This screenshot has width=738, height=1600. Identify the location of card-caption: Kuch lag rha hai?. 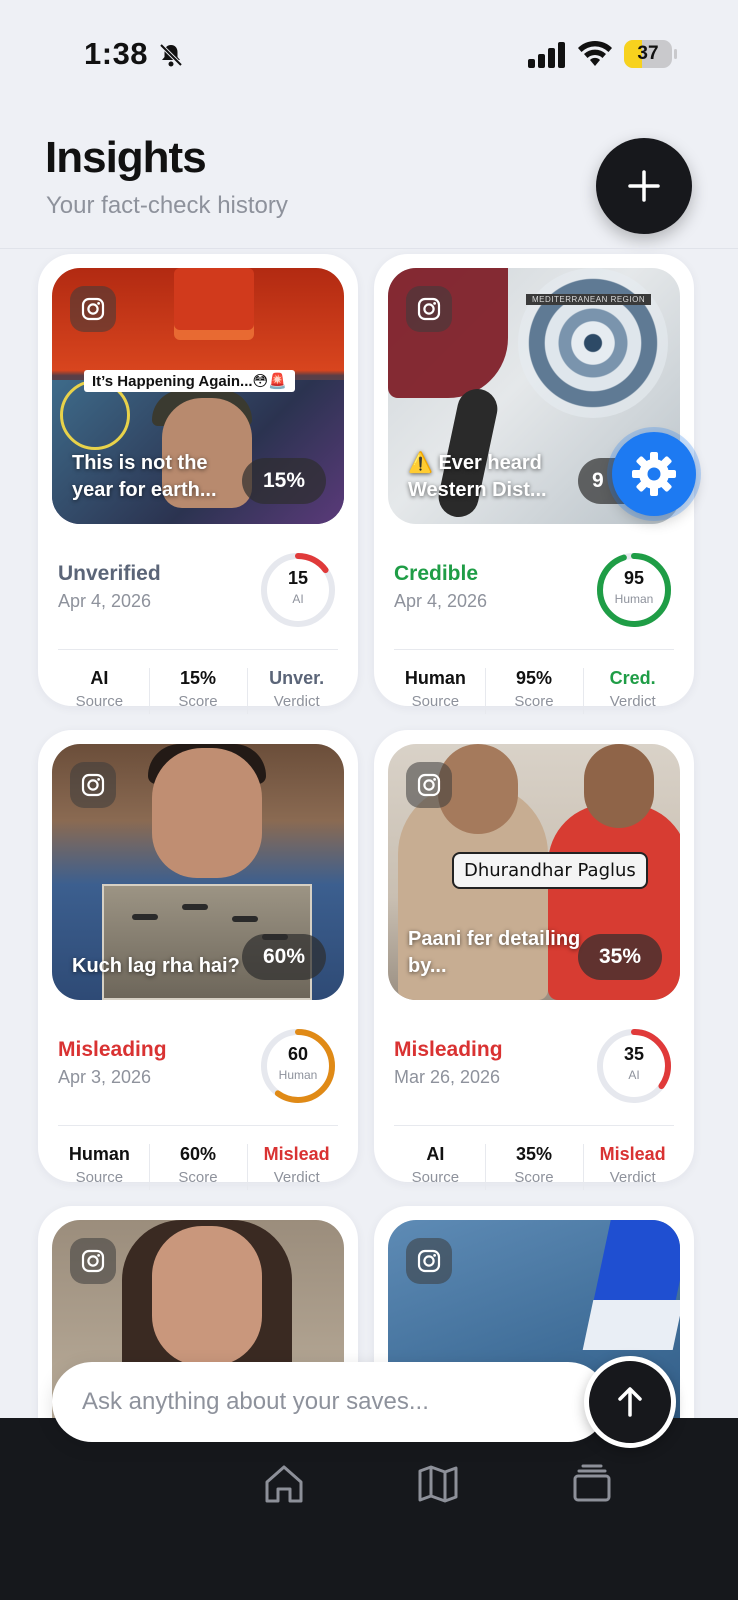
(156, 966).